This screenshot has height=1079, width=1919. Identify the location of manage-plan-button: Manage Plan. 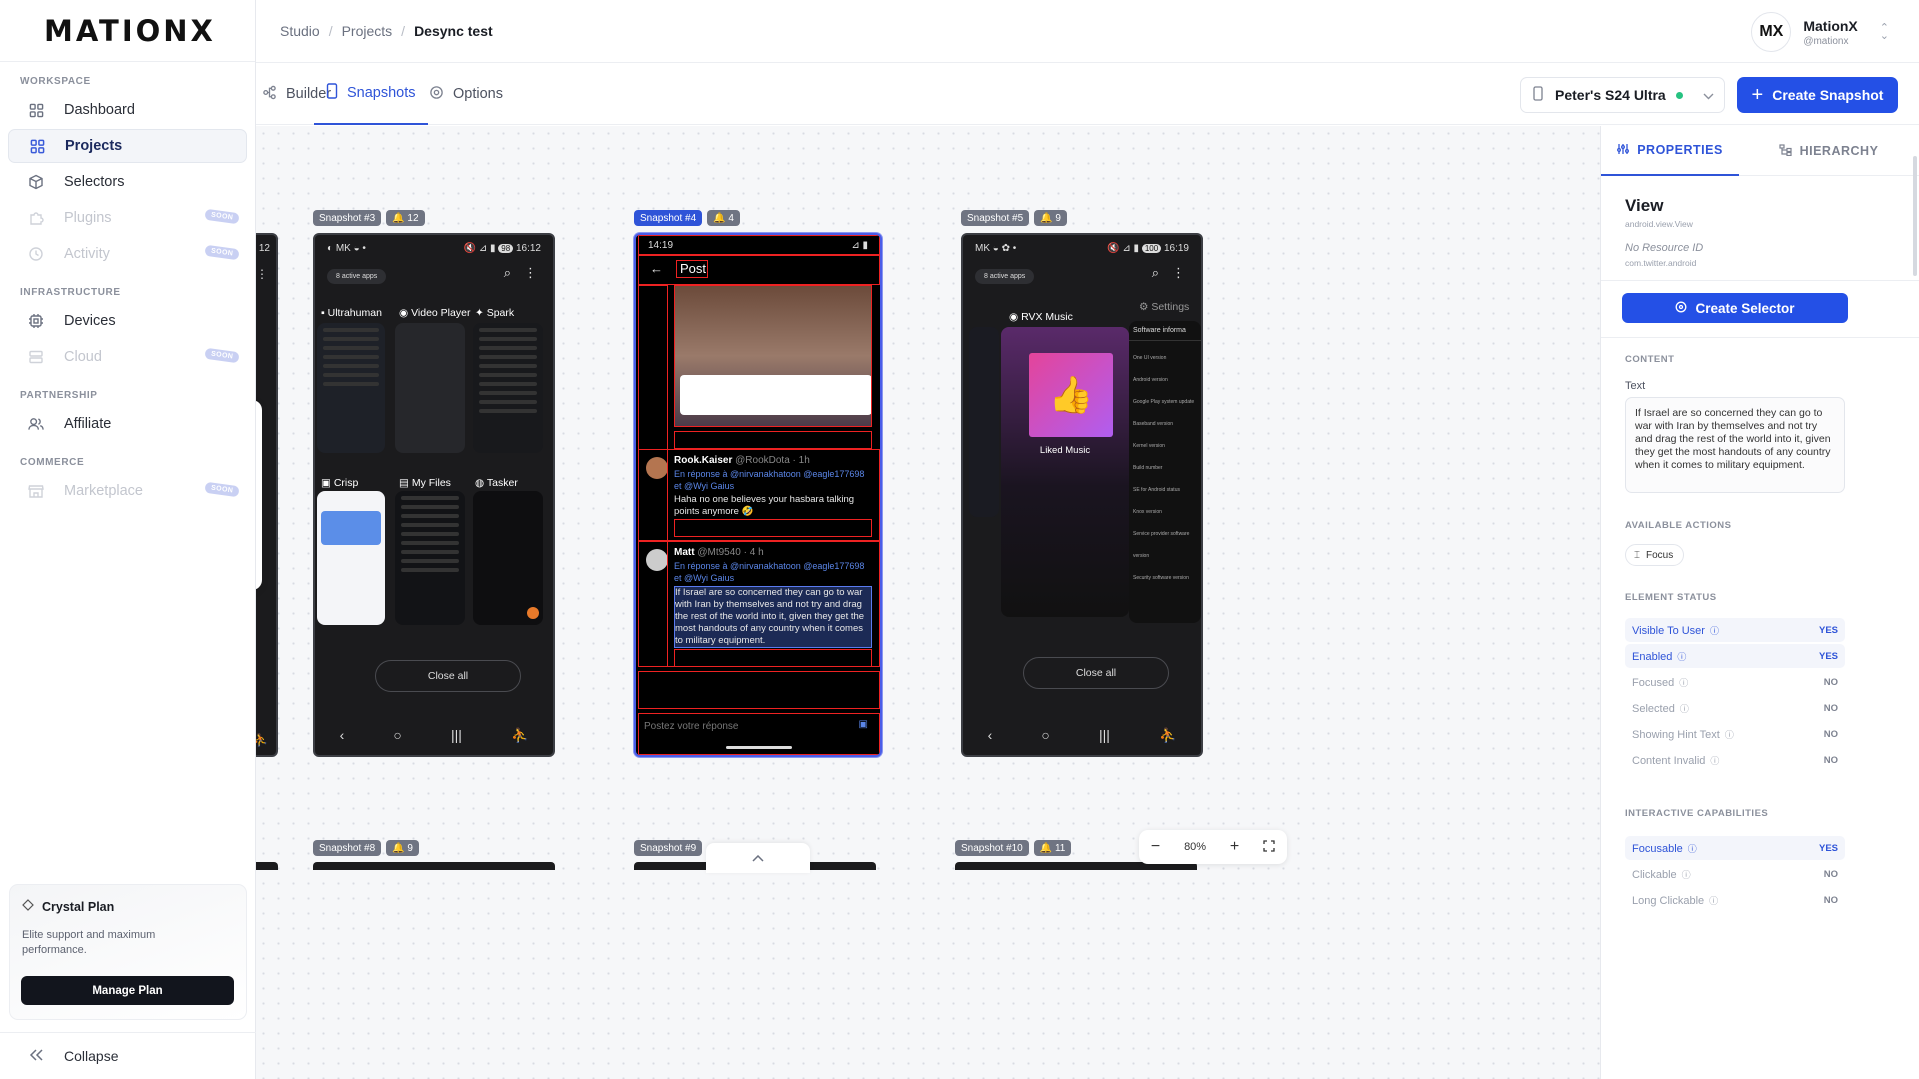
(127, 990).